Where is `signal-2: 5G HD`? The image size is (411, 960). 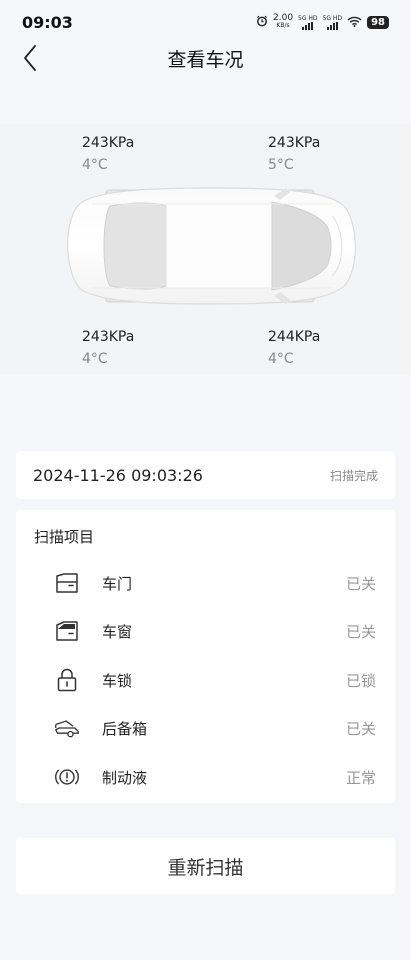
signal-2: 5G HD is located at coordinates (332, 22).